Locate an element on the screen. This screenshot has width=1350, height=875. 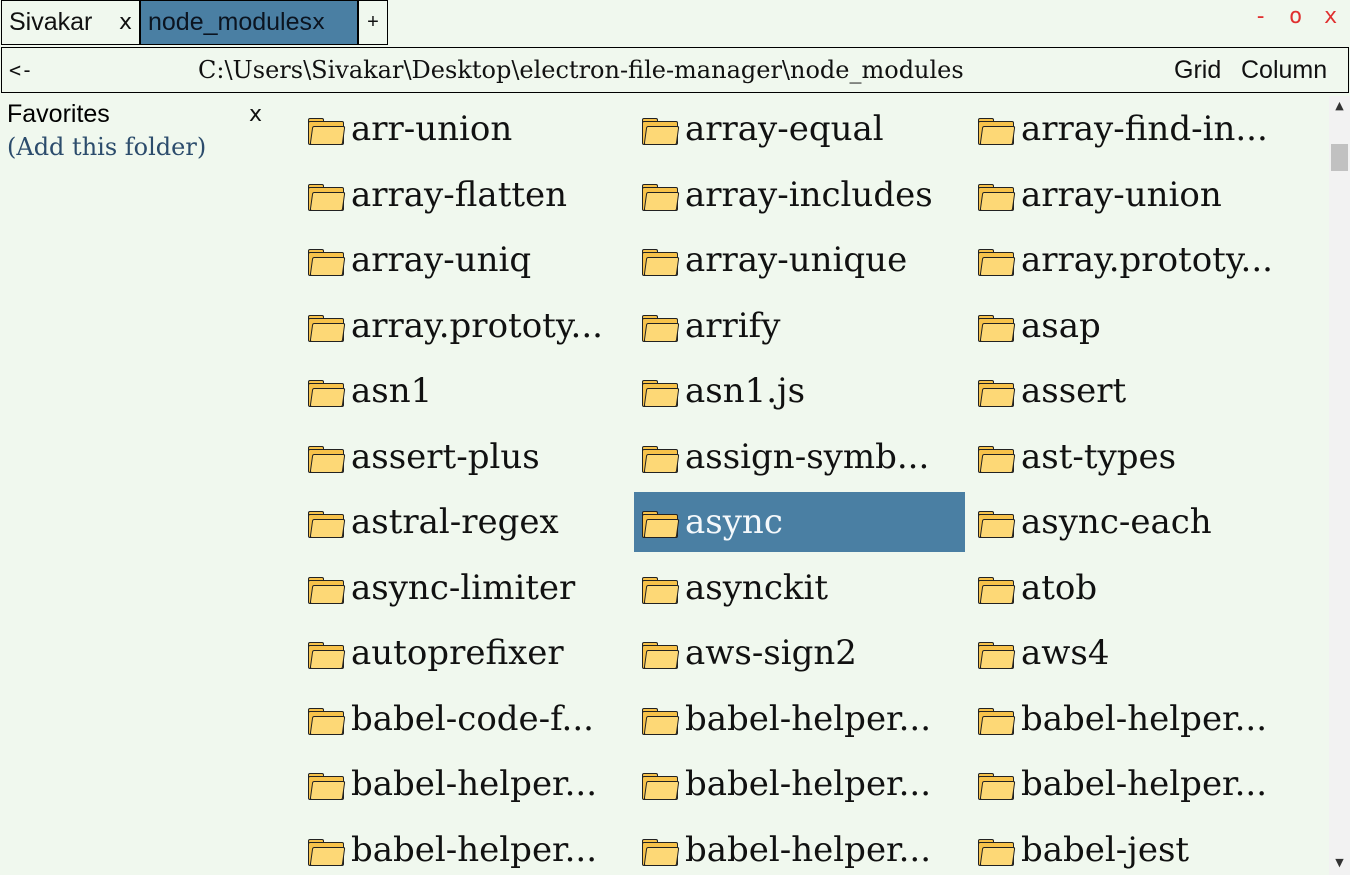
scroll-down-arrow-icon: ▼ is located at coordinates (1339, 863).